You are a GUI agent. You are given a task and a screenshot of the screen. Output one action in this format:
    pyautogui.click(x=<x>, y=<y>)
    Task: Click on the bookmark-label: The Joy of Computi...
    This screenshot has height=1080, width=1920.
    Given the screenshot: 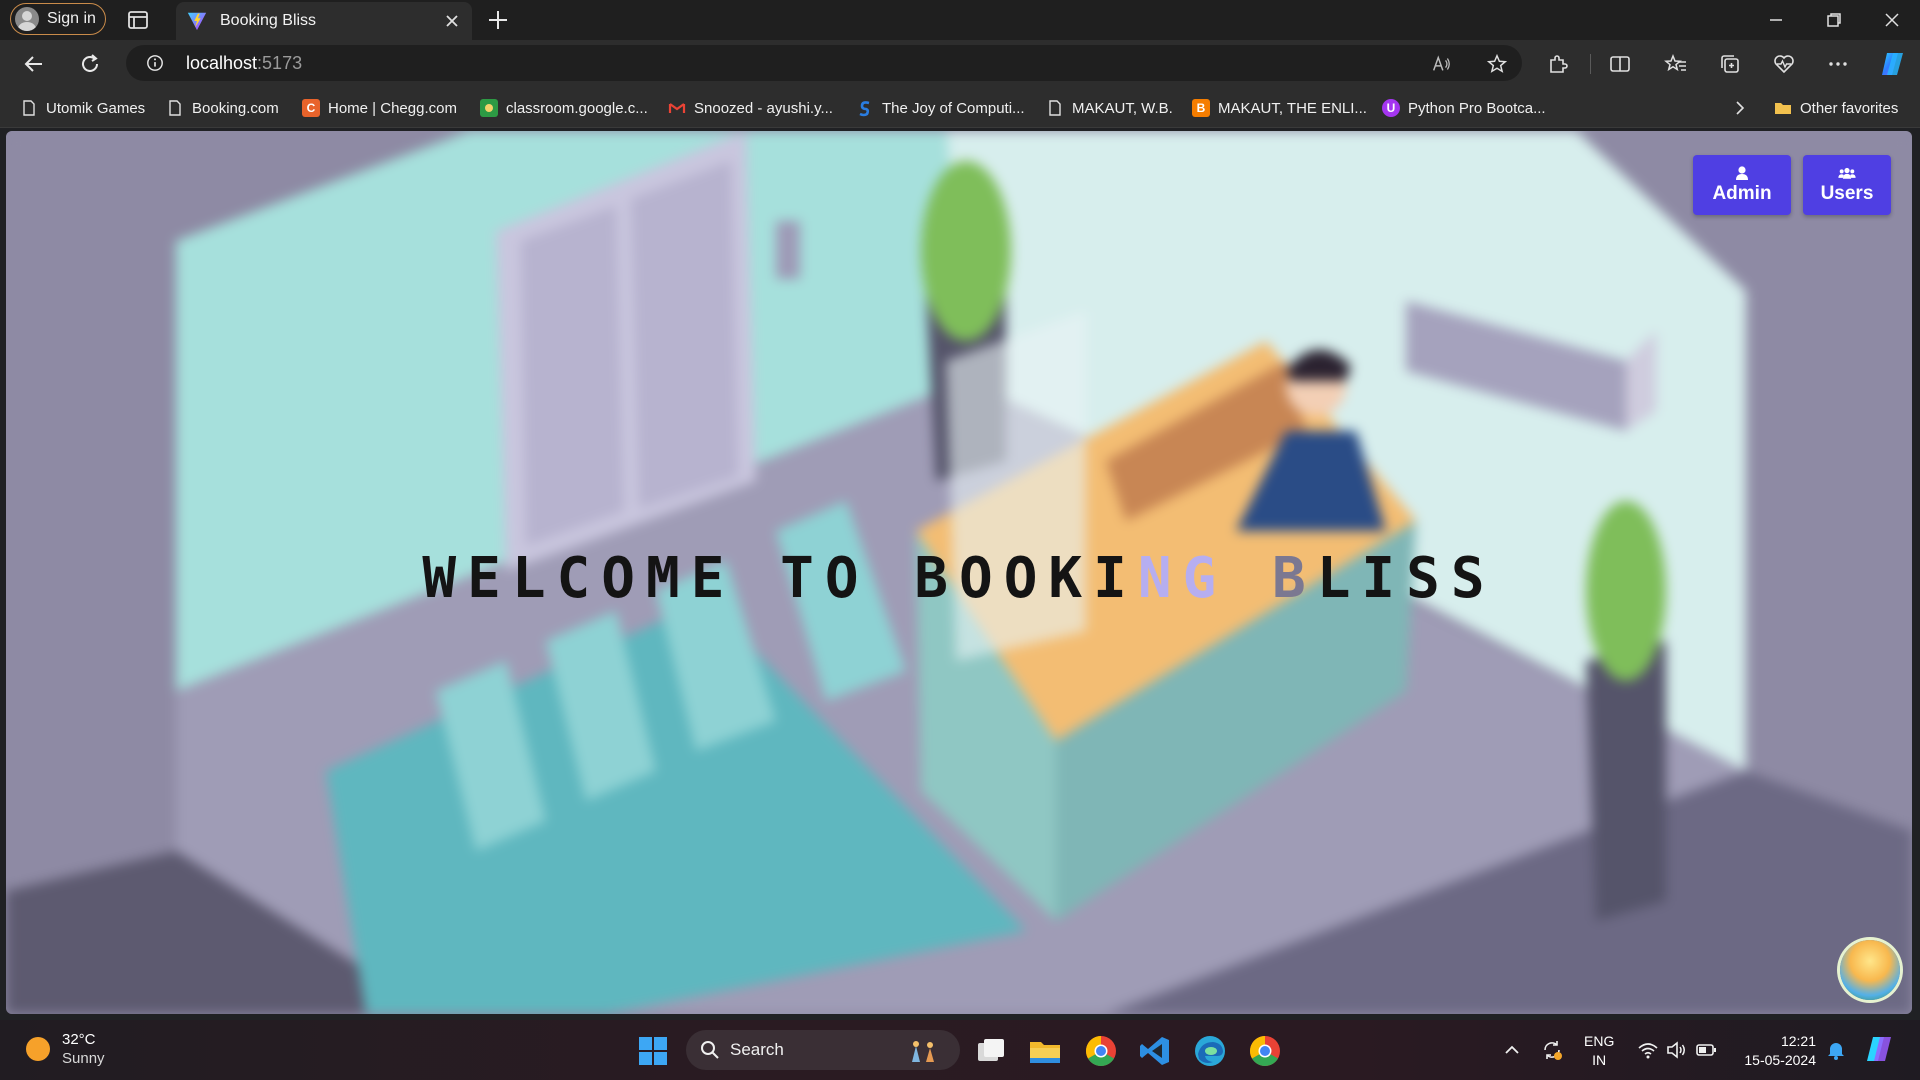 What is the action you would take?
    pyautogui.click(x=953, y=108)
    